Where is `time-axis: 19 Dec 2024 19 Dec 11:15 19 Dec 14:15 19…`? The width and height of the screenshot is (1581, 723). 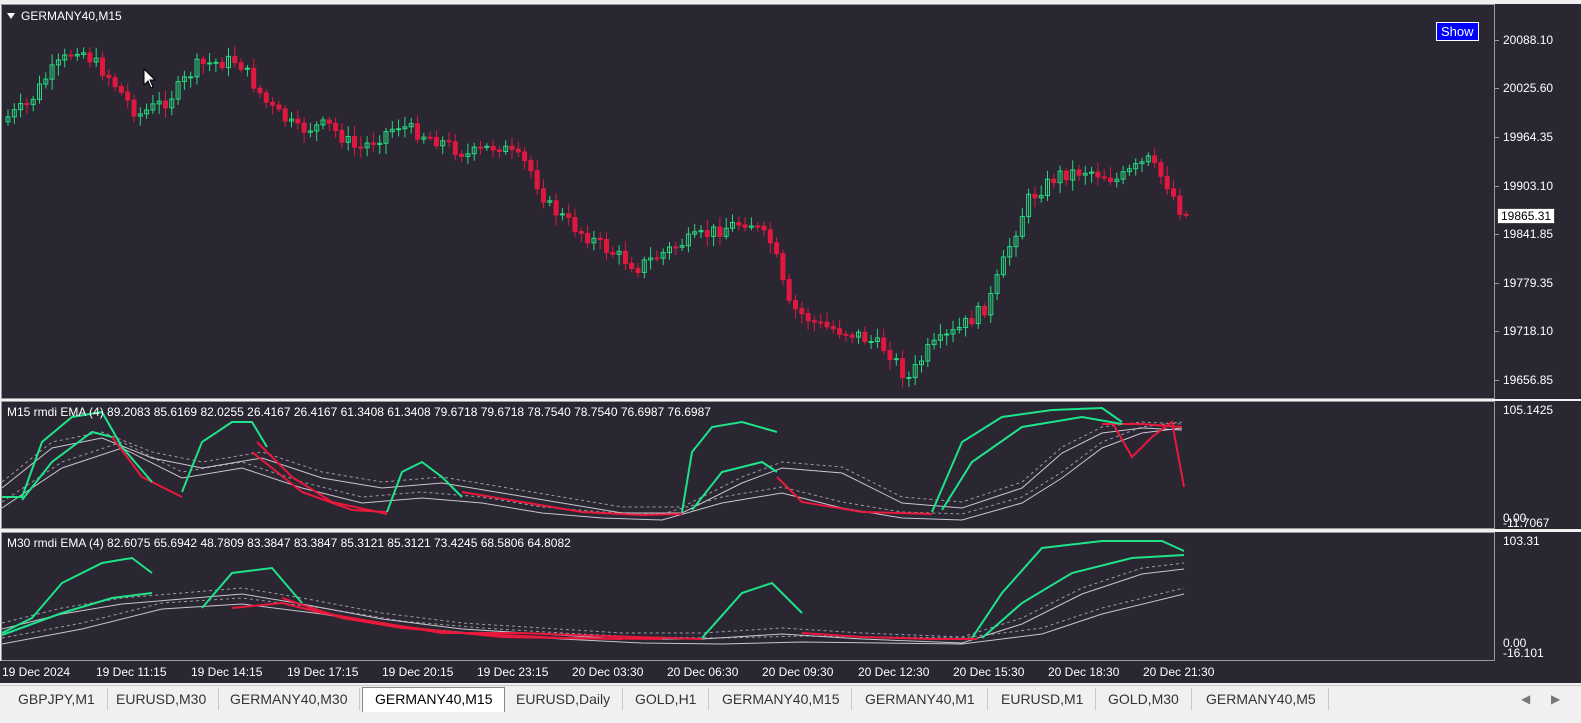
time-axis: 19 Dec 2024 19 Dec 11:15 19 Dec 14:15 19… is located at coordinates (790, 672).